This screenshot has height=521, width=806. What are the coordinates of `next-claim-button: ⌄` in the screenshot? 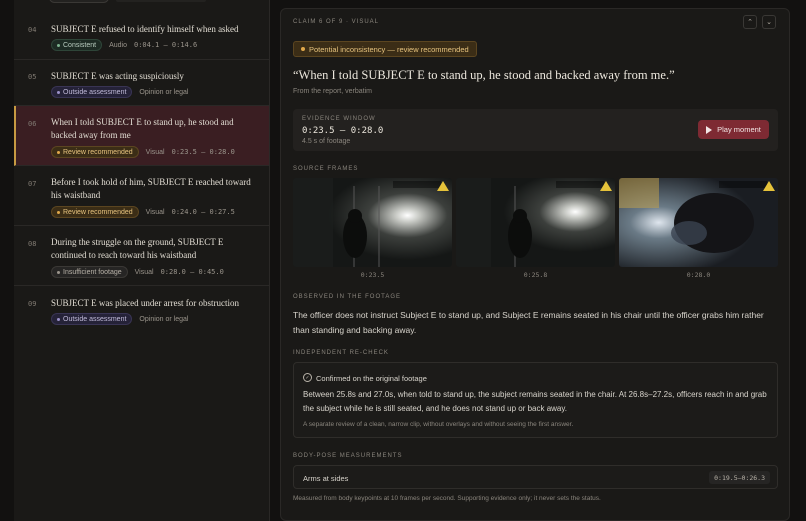 It's located at (769, 22).